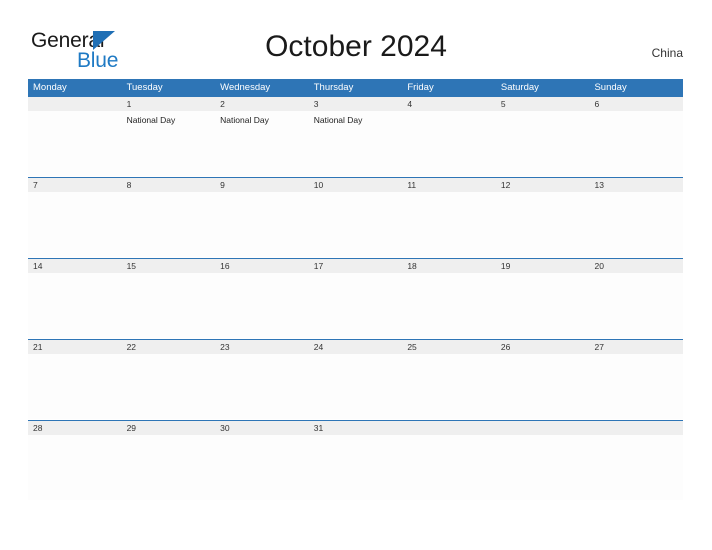  I want to click on day-number: 3, so click(356, 104).